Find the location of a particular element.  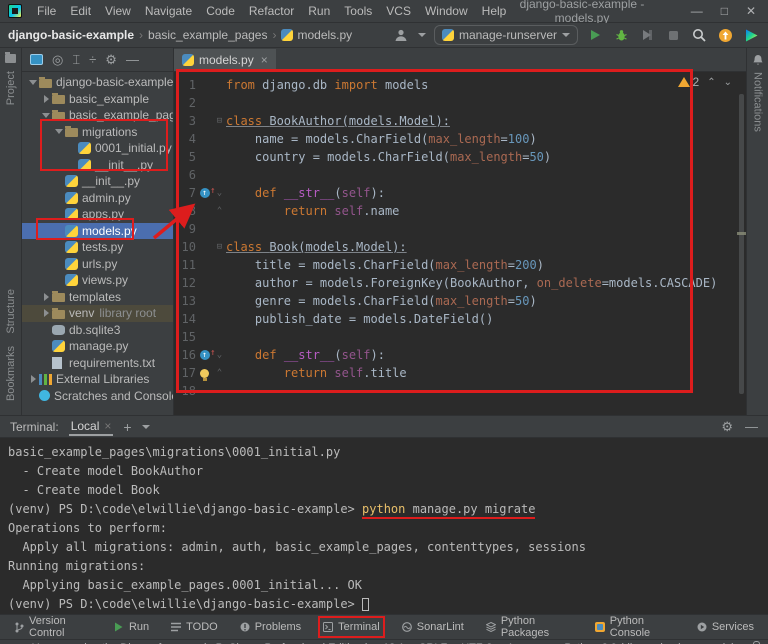

tool-window-button-version-control: Version Control is located at coordinates (53, 627).